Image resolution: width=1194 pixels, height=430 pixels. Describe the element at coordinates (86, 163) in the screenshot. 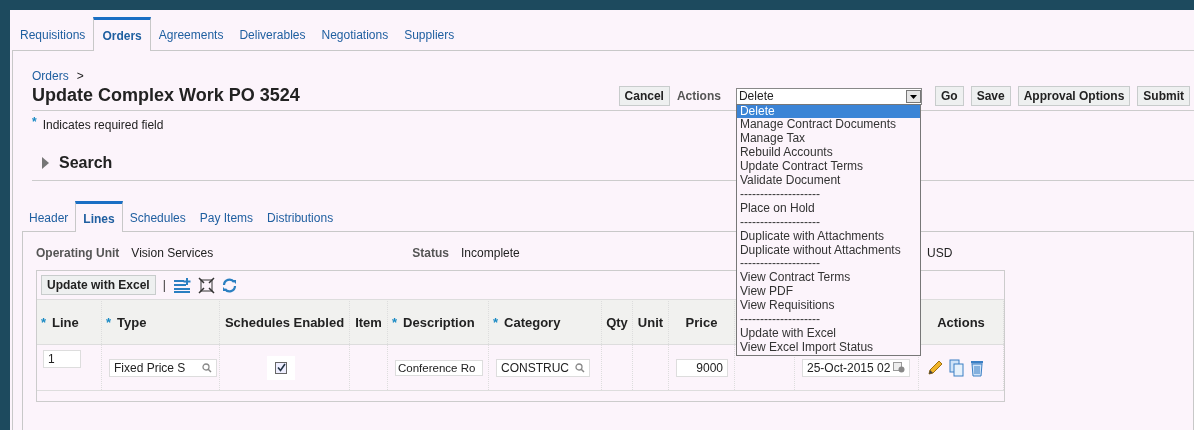

I see `section-title: Search` at that location.